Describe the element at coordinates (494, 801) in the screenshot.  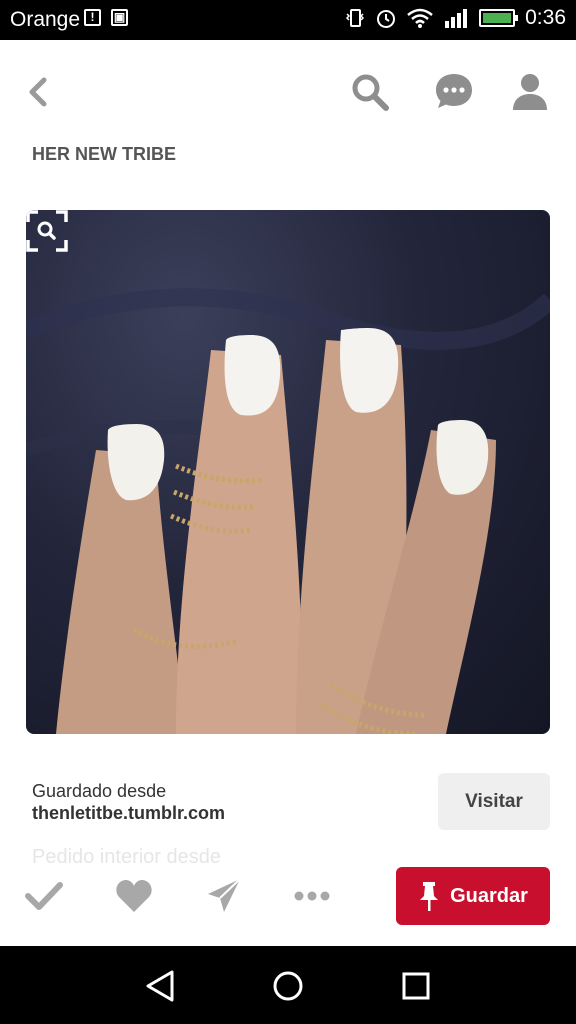
I see `visit-button: Visitar` at that location.